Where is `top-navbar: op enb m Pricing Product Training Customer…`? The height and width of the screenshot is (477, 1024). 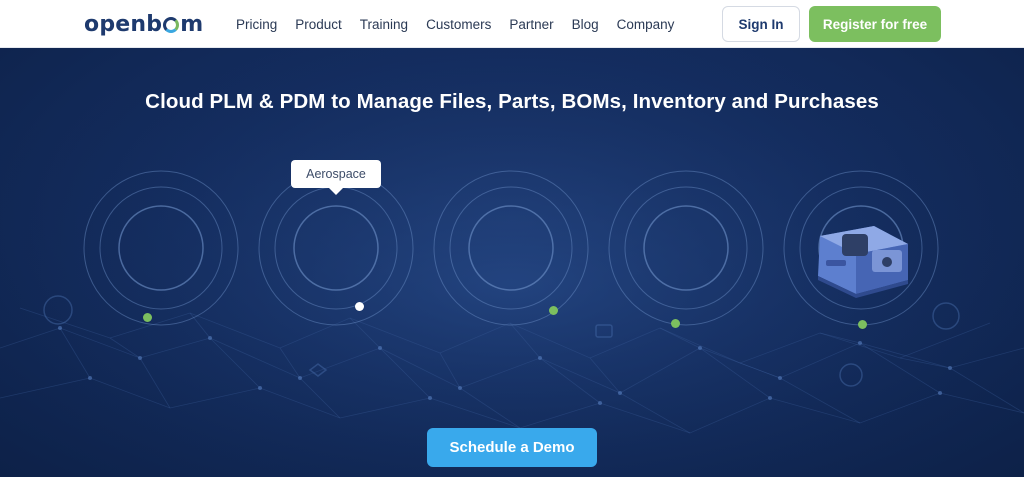
top-navbar: op enb m Pricing Product Training Customer… is located at coordinates (512, 24).